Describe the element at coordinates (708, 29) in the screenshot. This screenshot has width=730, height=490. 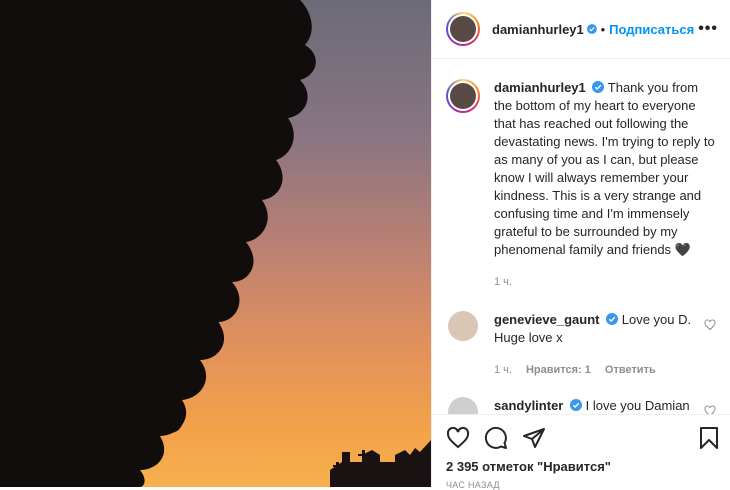
I see `more-options-button: •••` at that location.